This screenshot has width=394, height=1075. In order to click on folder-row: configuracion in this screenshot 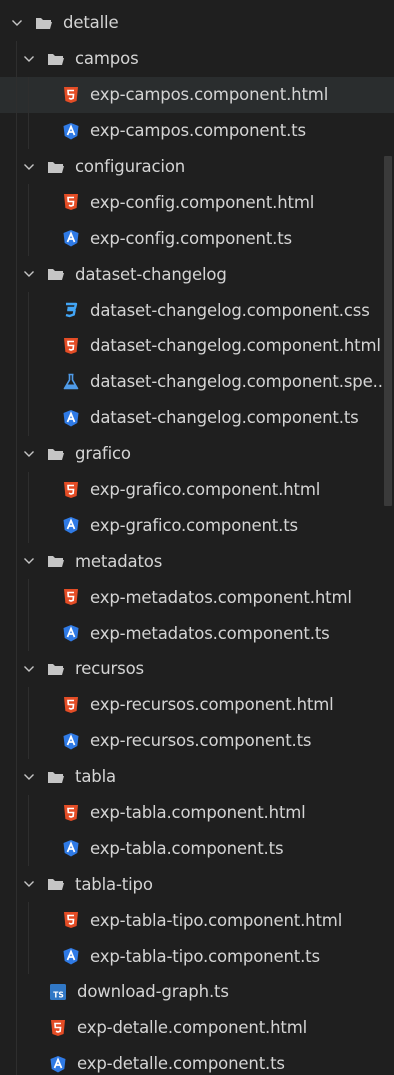, I will do `click(197, 166)`.